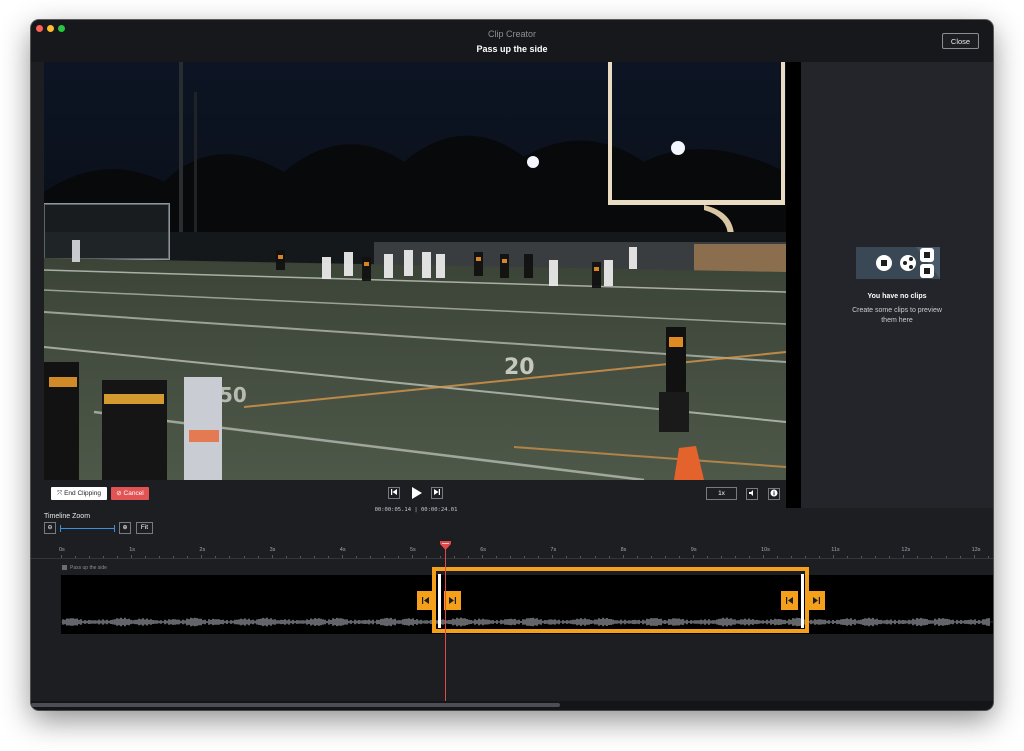 This screenshot has height=751, width=1024. I want to click on volume-icon, so click(751, 493).